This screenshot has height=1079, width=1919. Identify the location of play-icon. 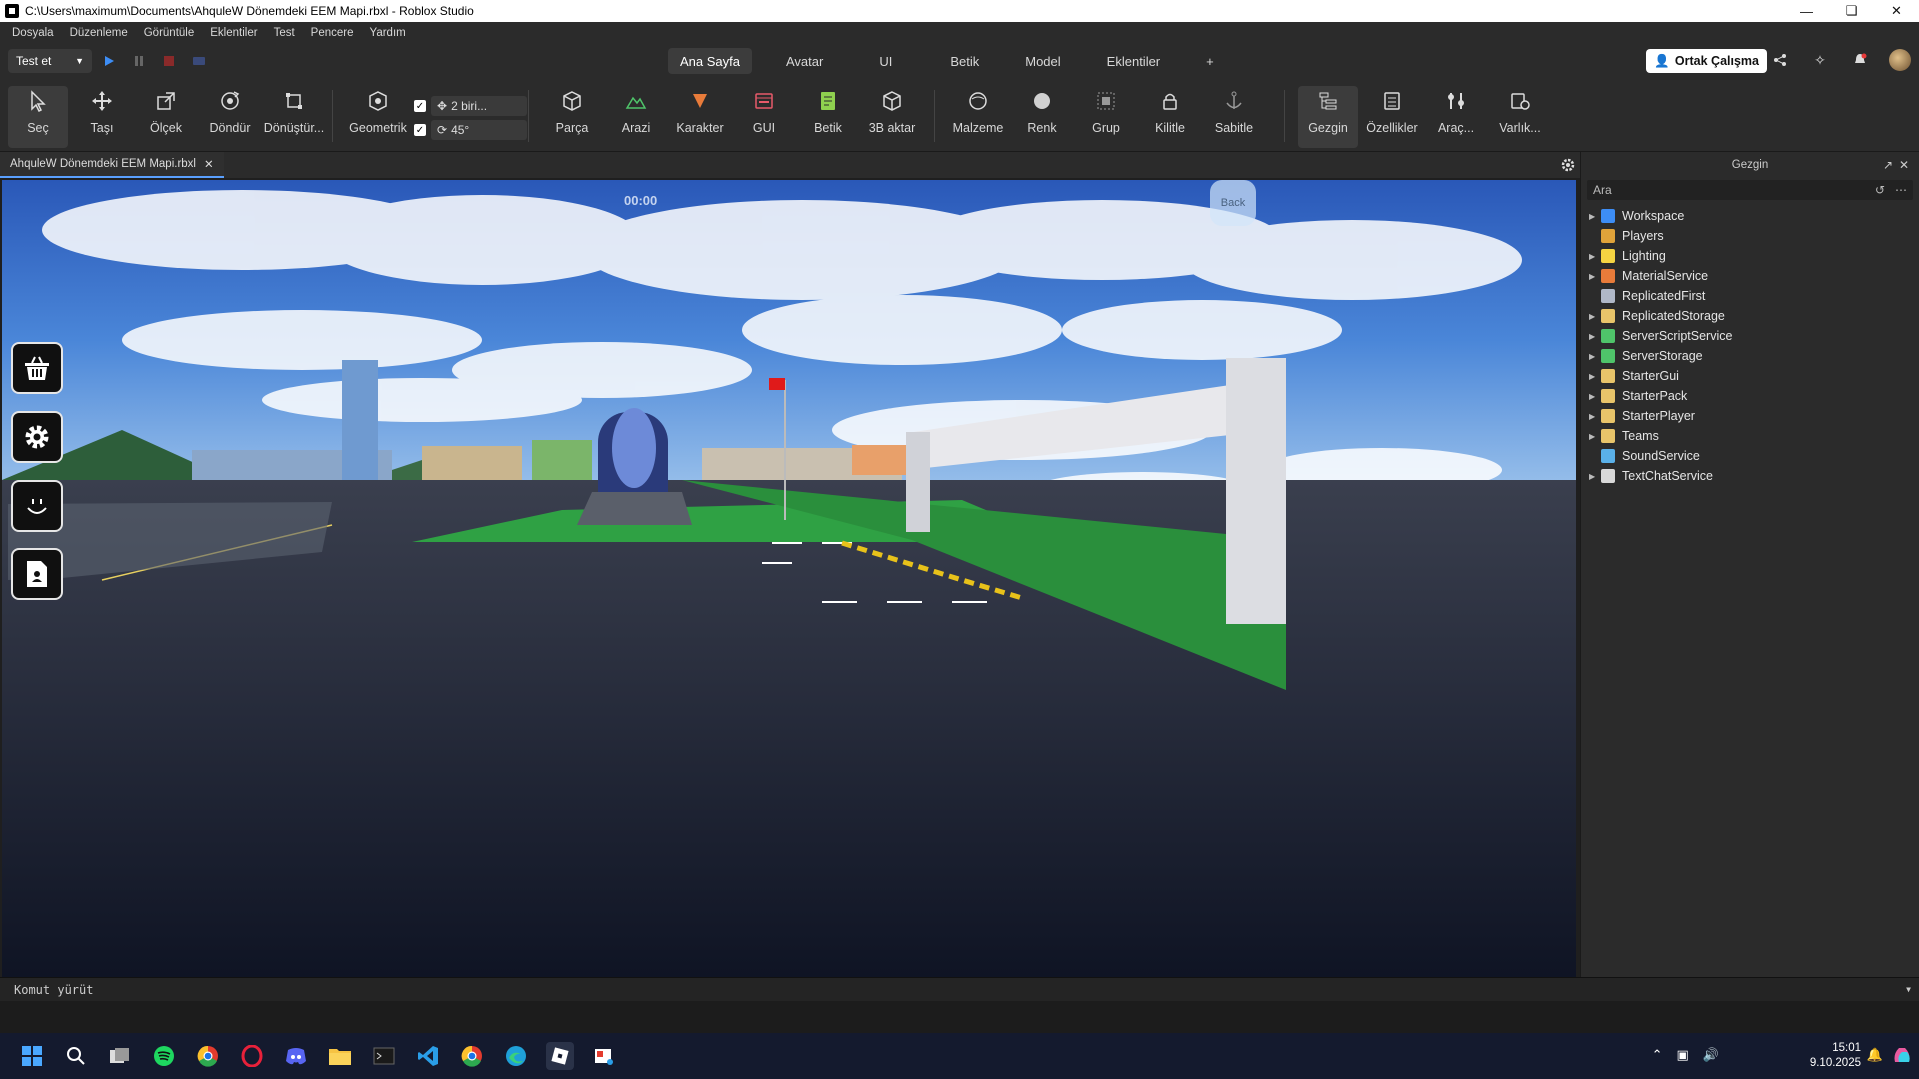
(109, 61).